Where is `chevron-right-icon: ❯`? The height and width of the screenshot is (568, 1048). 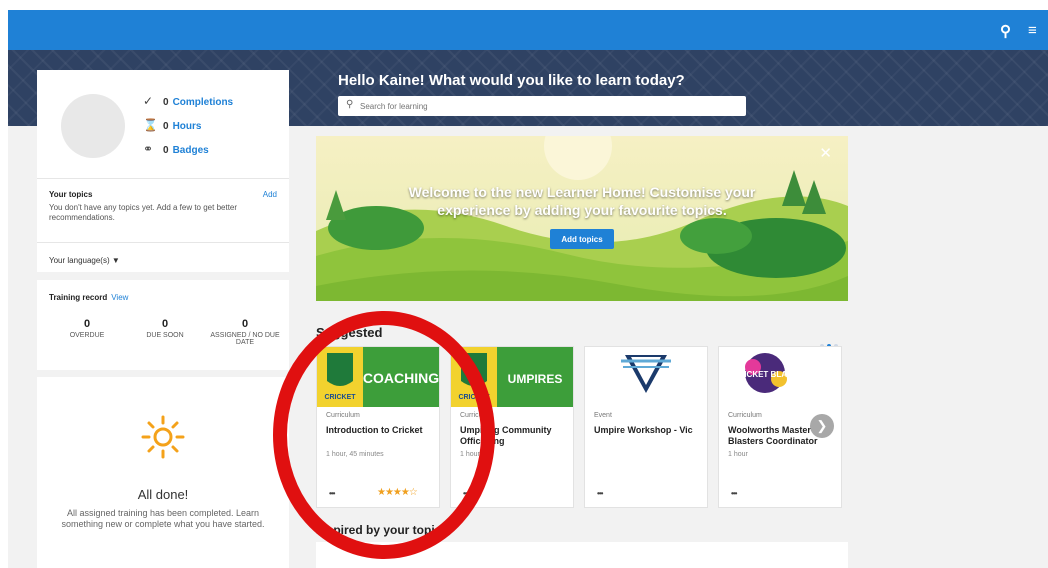 chevron-right-icon: ❯ is located at coordinates (822, 425).